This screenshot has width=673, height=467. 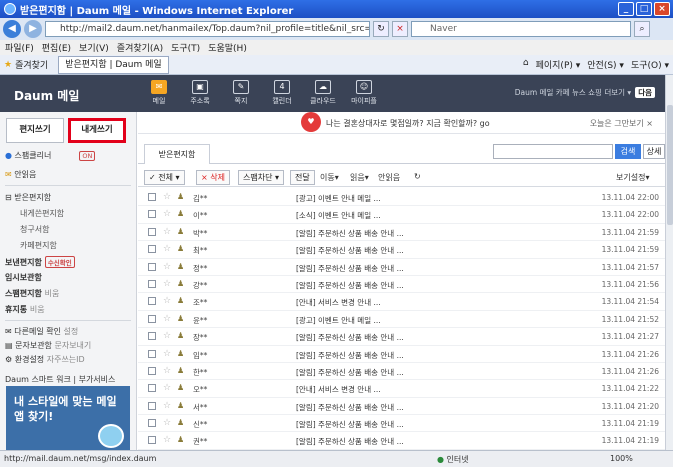 I want to click on menu-edit: 편집(E), so click(x=56, y=47).